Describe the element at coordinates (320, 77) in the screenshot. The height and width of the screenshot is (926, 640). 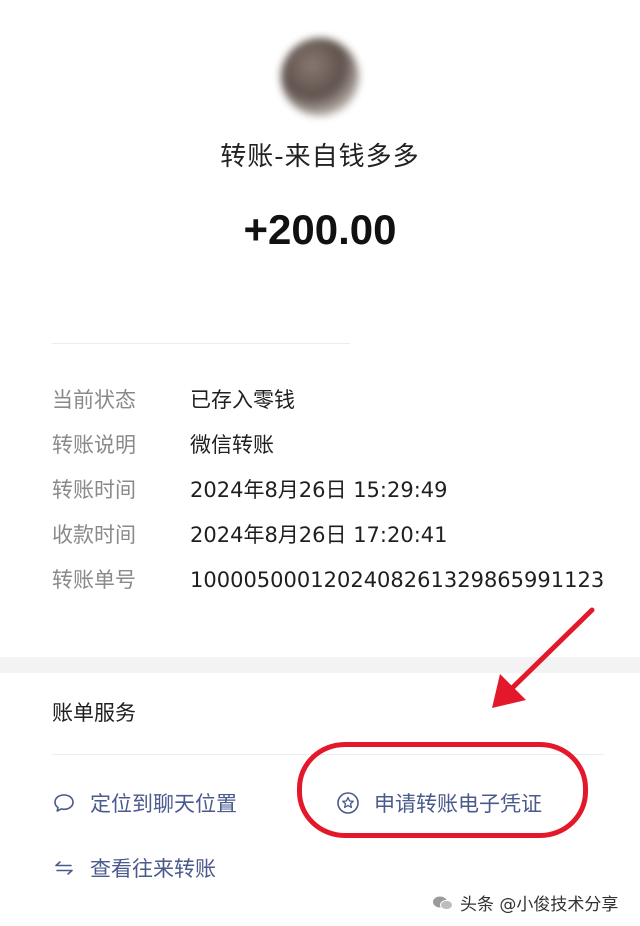
I see `sender-avatar` at that location.